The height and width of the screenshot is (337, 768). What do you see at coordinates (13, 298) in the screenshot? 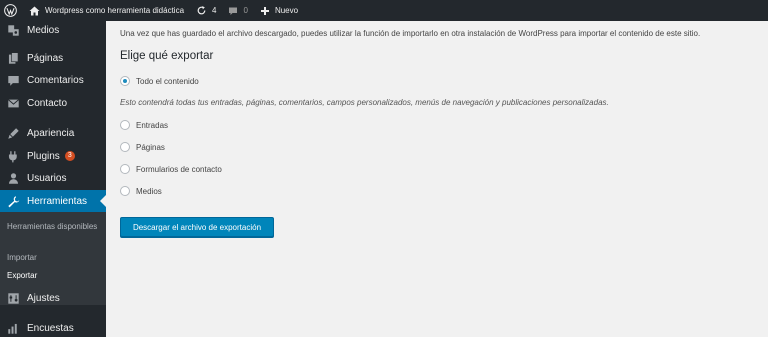
I see `settings-icon` at bounding box center [13, 298].